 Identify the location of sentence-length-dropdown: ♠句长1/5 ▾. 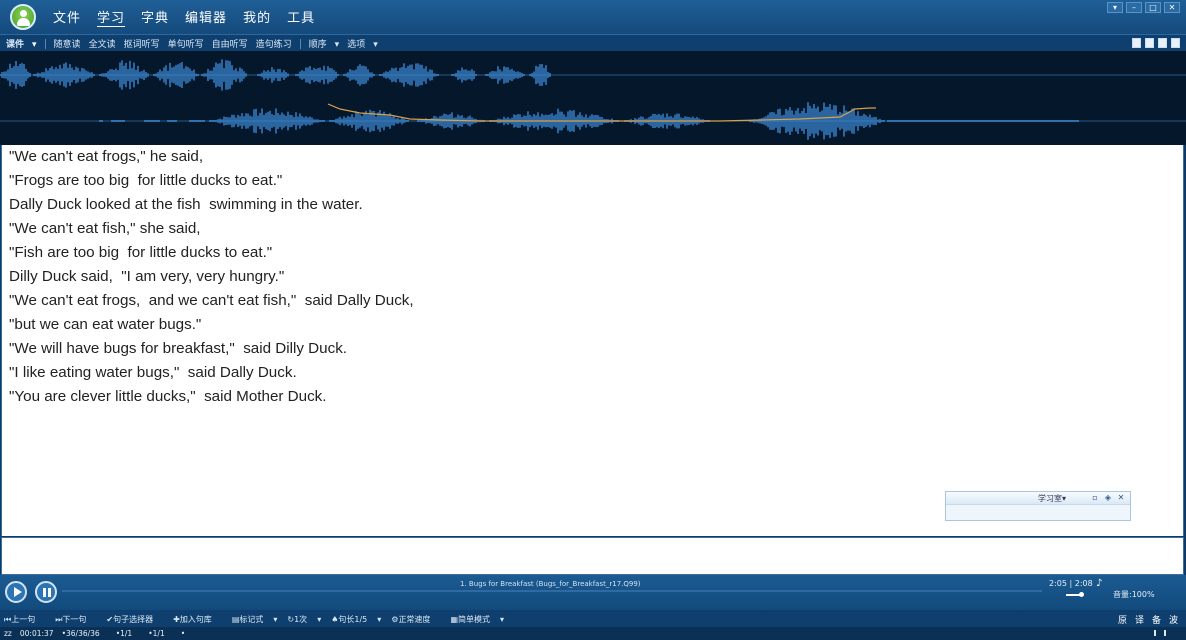
(356, 619).